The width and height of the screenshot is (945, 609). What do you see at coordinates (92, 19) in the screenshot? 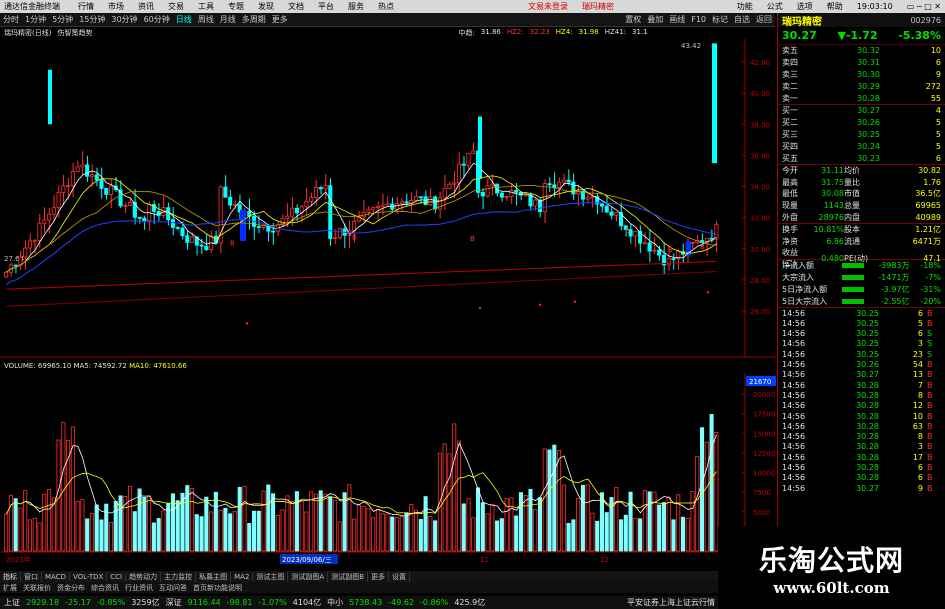
I see `period-tab: 15分钟` at bounding box center [92, 19].